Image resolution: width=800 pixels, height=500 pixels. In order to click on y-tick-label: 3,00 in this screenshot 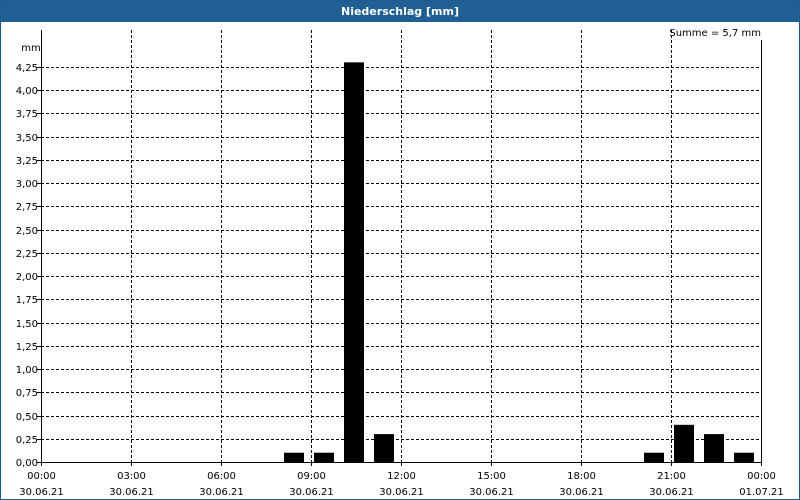, I will do `click(27, 184)`.